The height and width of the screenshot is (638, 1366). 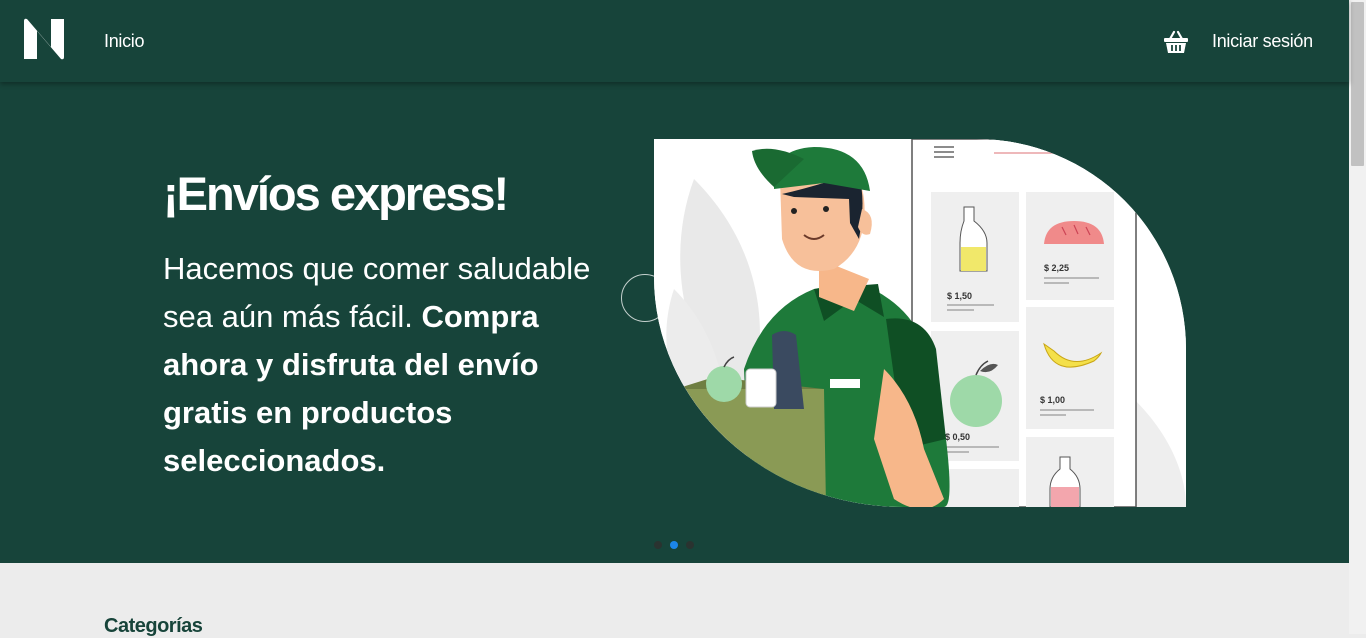 I want to click on carousel-indicators, so click(x=674, y=545).